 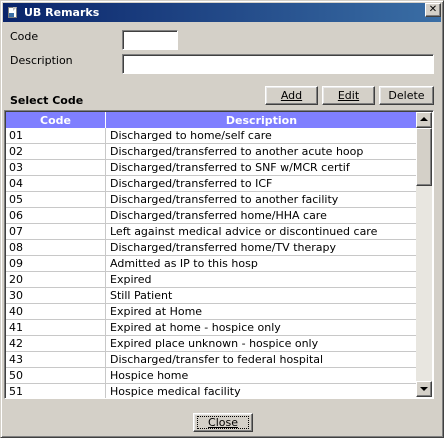 I want to click on cell-code: 41, so click(x=56, y=327).